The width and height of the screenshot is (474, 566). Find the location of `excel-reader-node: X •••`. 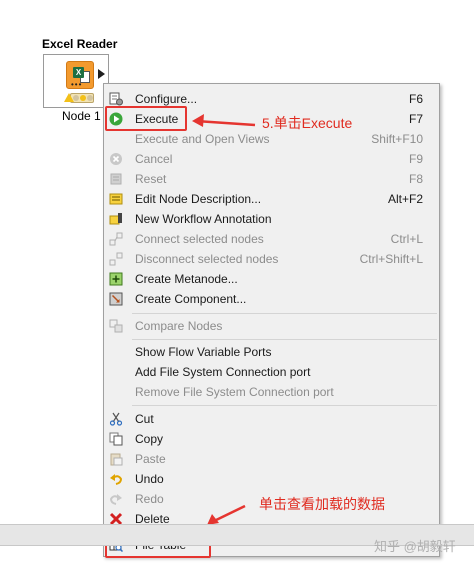

excel-reader-node: X ••• is located at coordinates (76, 81).